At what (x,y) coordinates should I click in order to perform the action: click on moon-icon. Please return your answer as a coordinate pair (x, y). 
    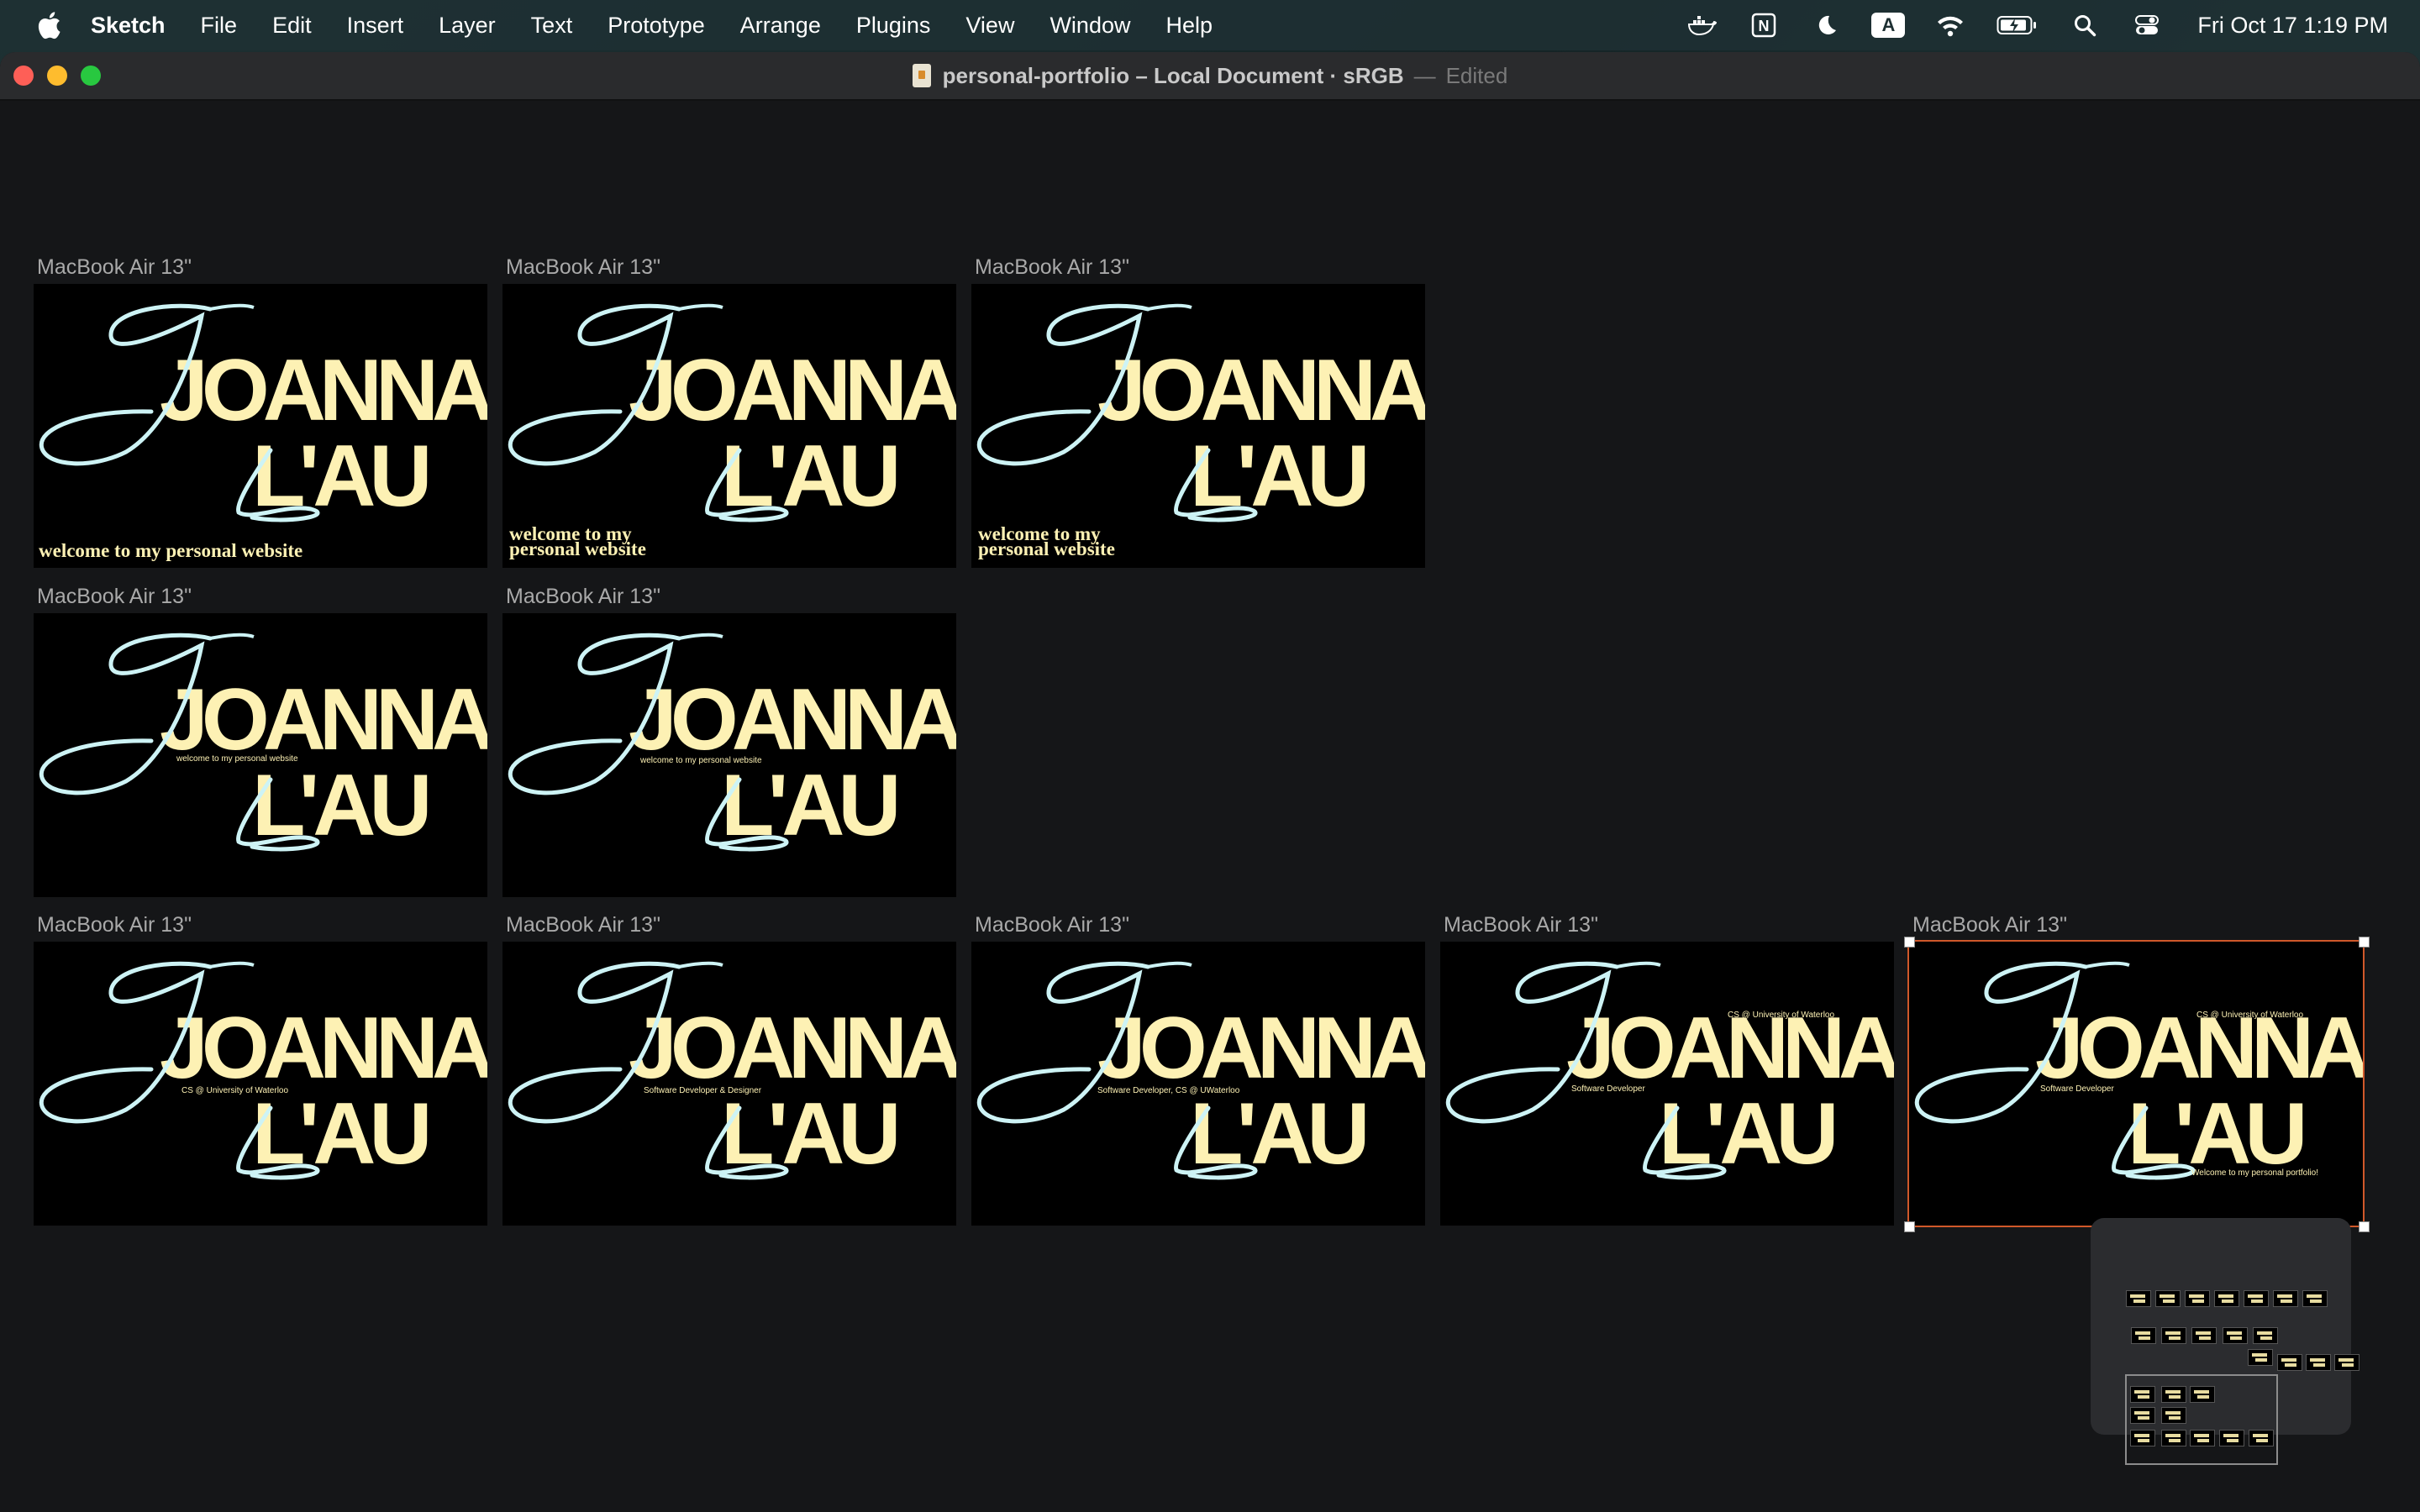
    Looking at the image, I should click on (1826, 25).